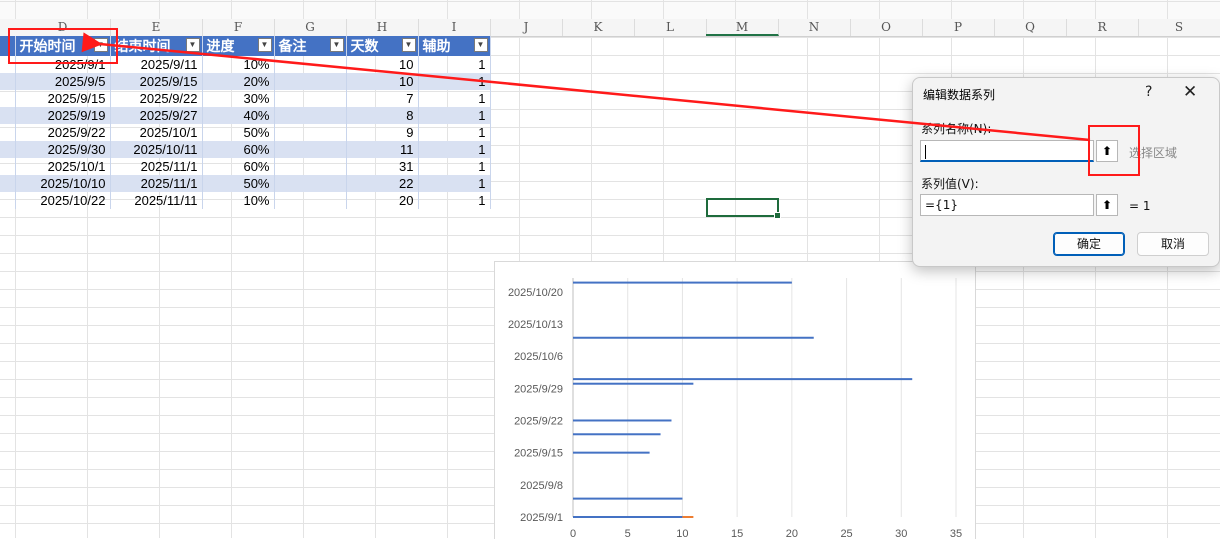 Image resolution: width=1220 pixels, height=543 pixels. What do you see at coordinates (382, 115) in the screenshot?
I see `cell-days: 8` at bounding box center [382, 115].